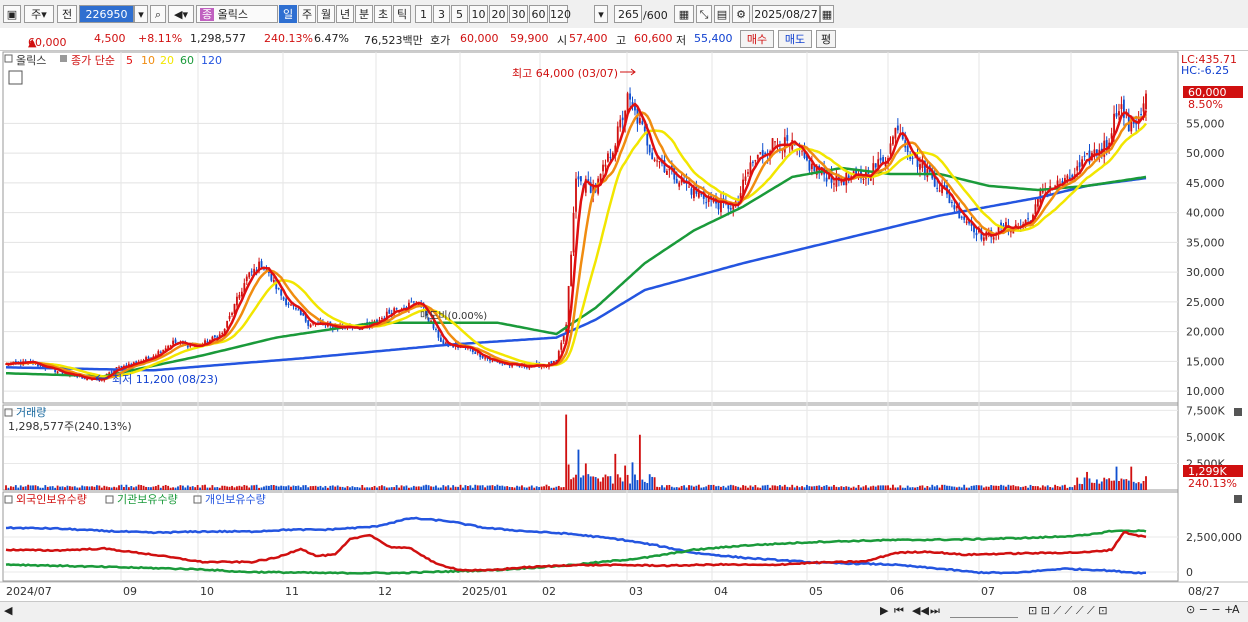 This screenshot has width=1248, height=622. Describe the element at coordinates (653, 38) in the screenshot. I see `high-price: 60,600` at that location.